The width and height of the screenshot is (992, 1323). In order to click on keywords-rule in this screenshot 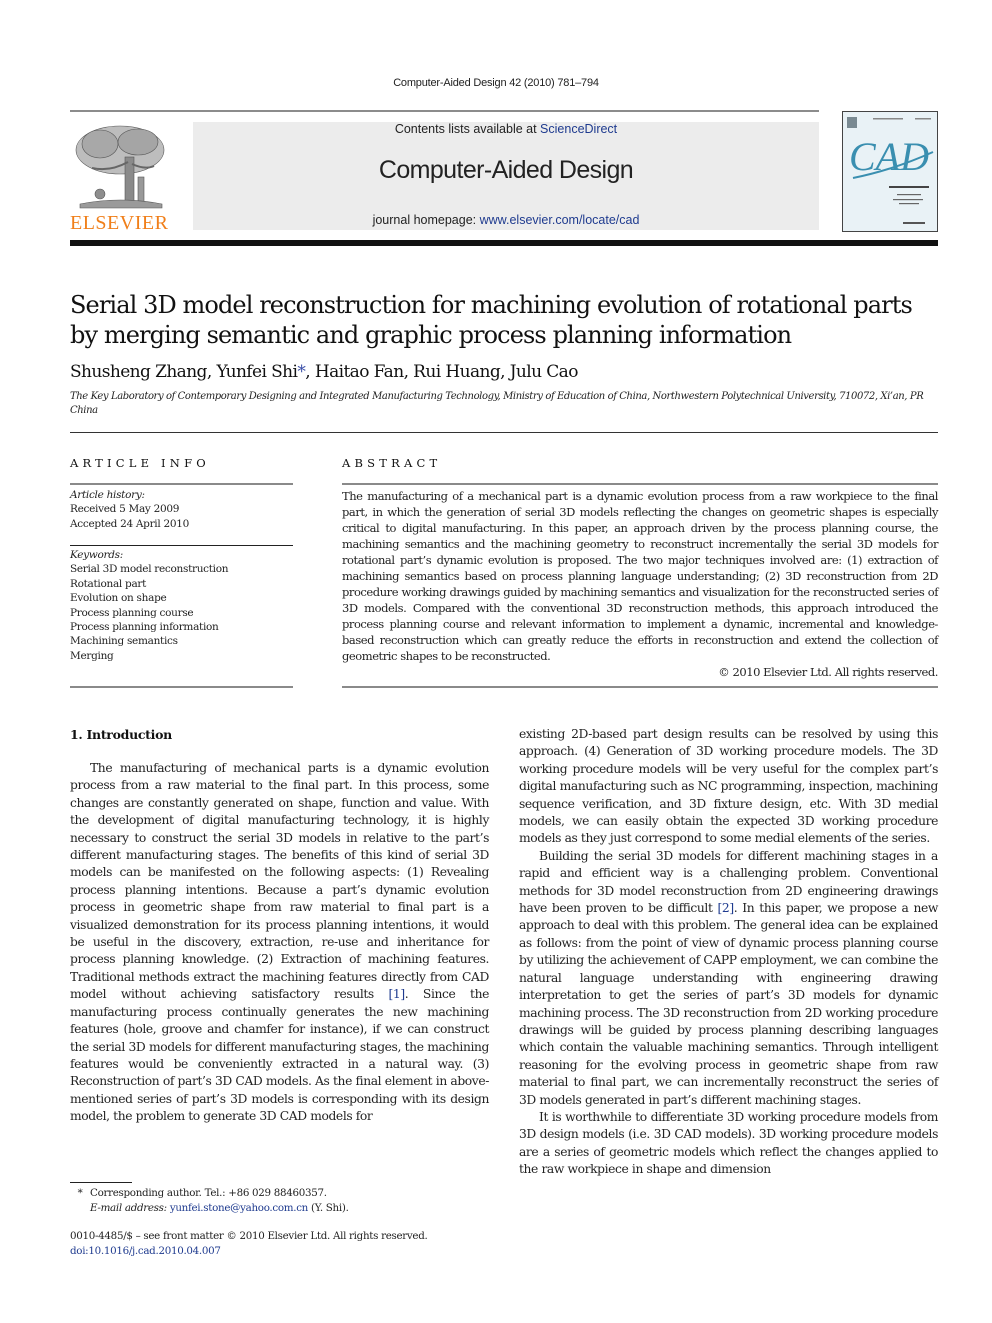, I will do `click(181, 545)`.